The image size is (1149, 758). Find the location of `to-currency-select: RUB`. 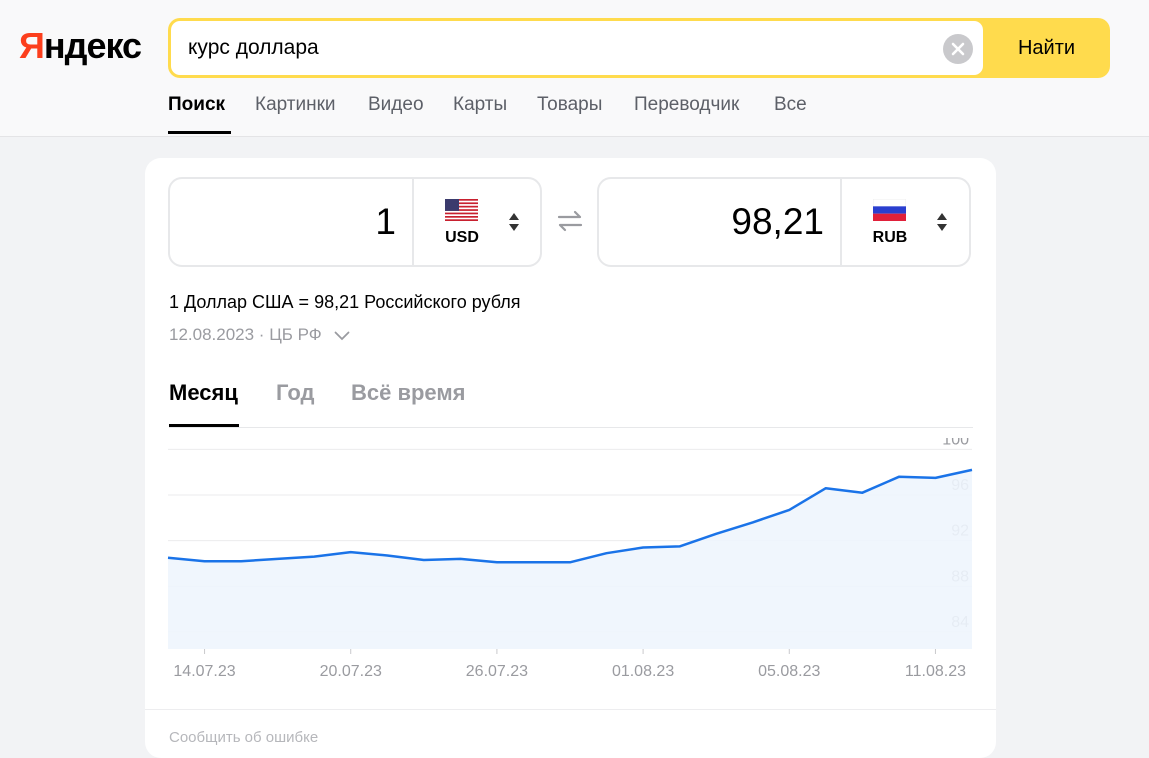

to-currency-select: RUB is located at coordinates (905, 222).